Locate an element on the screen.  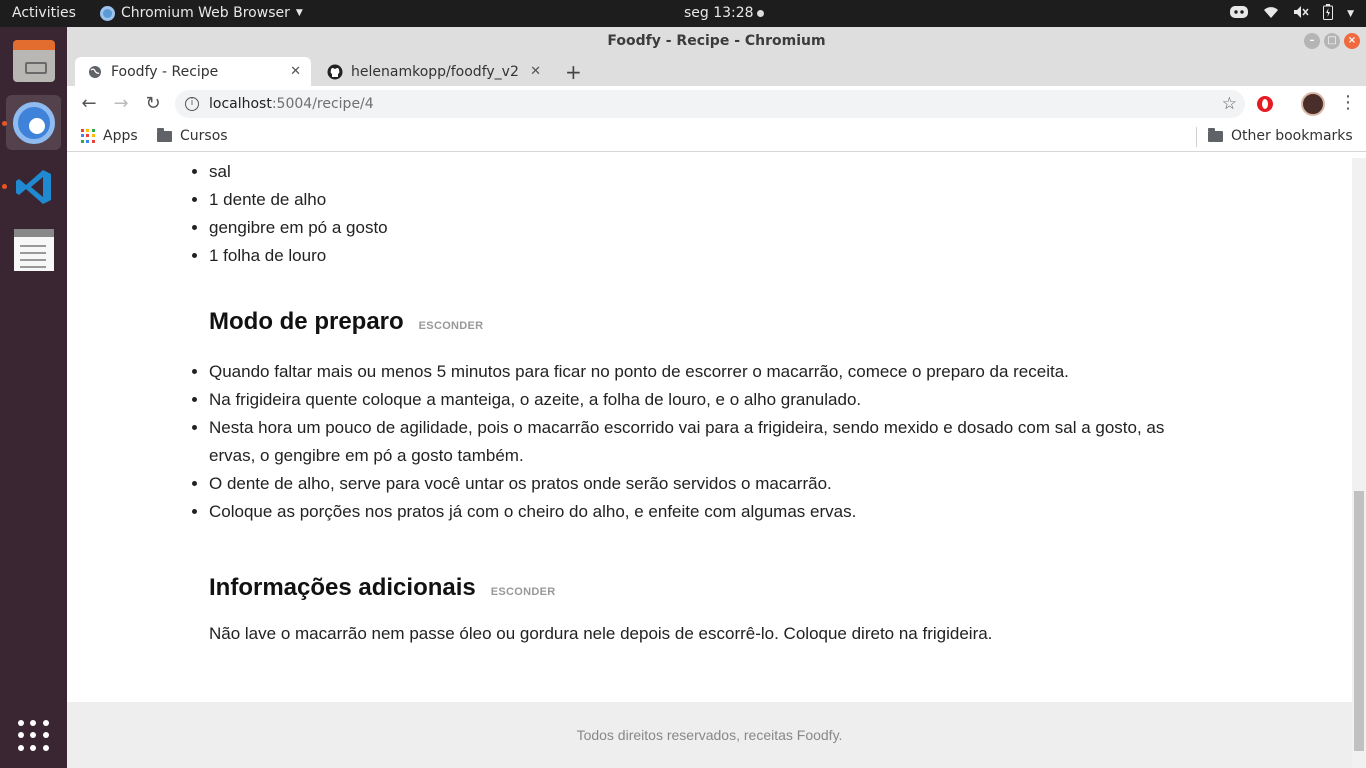
window-title: Foodfy - Recipe - Chromium is located at coordinates (716, 41).